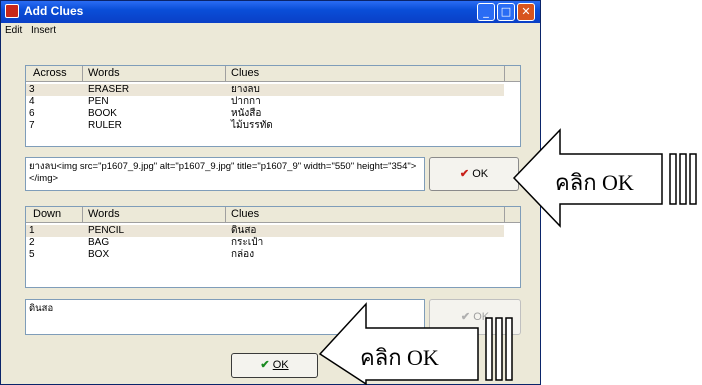  Describe the element at coordinates (486, 12) in the screenshot. I see `minimize-button: _` at that location.